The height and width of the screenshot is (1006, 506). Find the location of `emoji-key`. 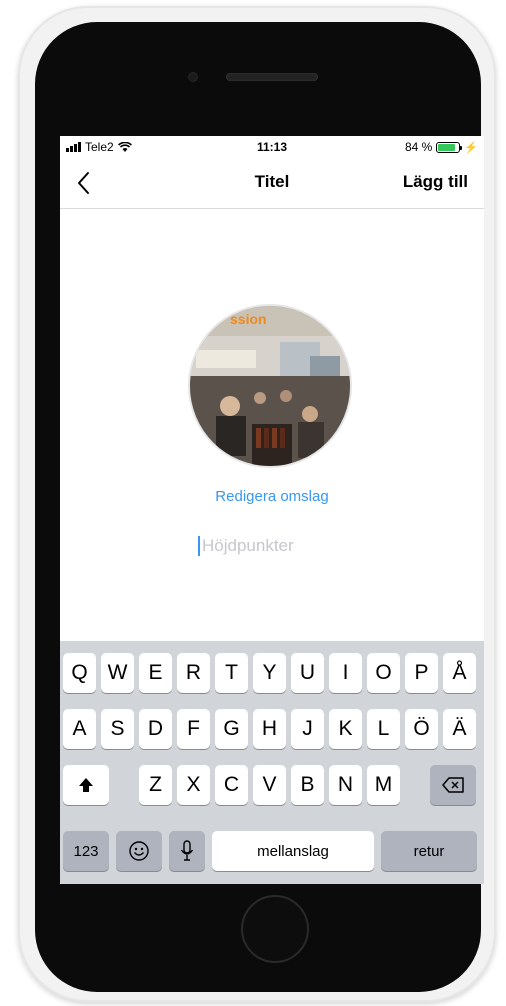

emoji-key is located at coordinates (139, 851).